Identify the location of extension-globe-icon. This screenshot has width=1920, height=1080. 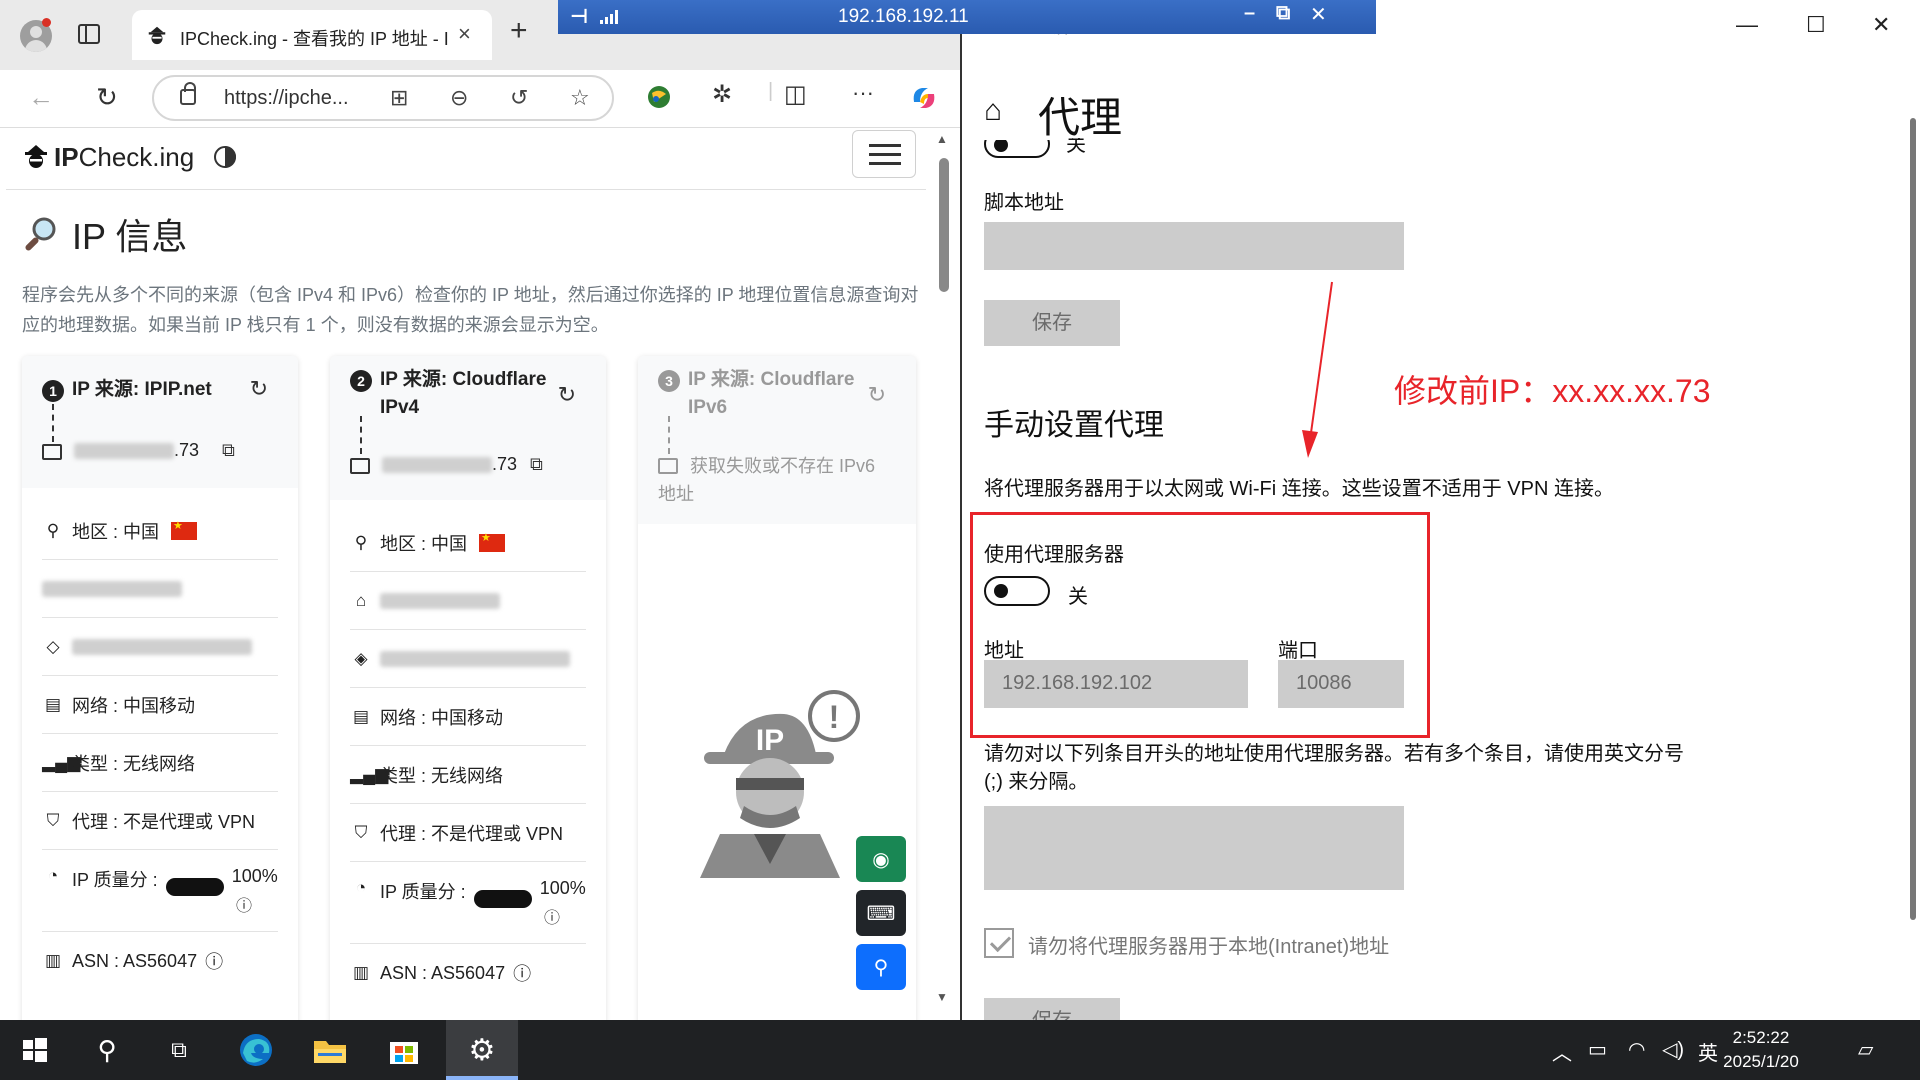
(659, 97).